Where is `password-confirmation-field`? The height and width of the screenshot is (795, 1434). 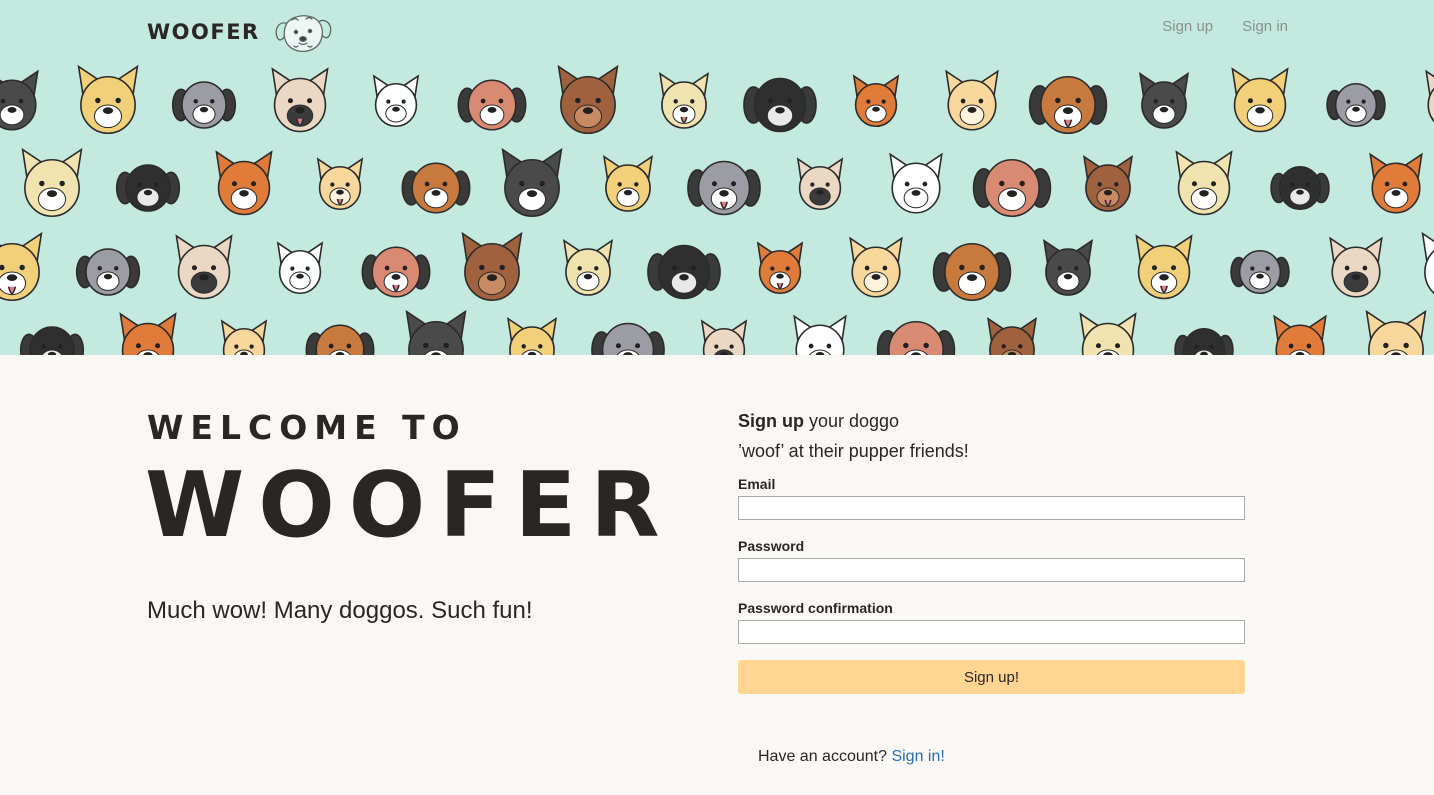
password-confirmation-field is located at coordinates (991, 632).